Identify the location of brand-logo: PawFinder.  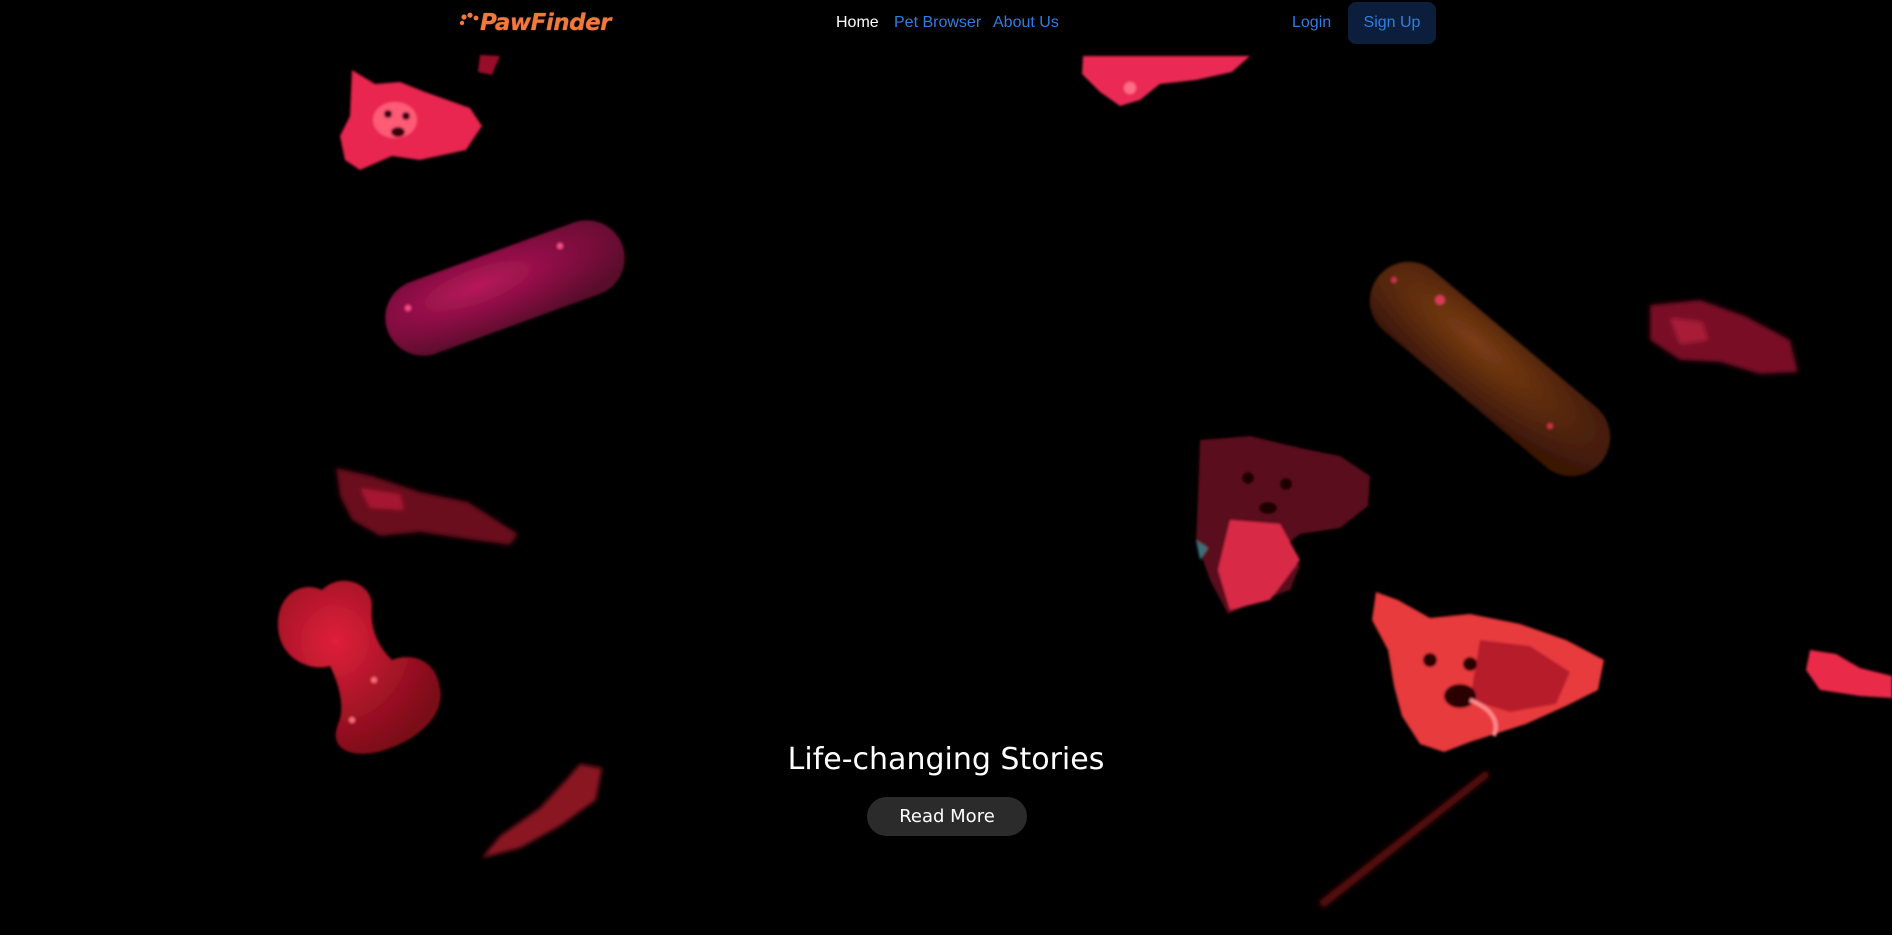
(535, 23).